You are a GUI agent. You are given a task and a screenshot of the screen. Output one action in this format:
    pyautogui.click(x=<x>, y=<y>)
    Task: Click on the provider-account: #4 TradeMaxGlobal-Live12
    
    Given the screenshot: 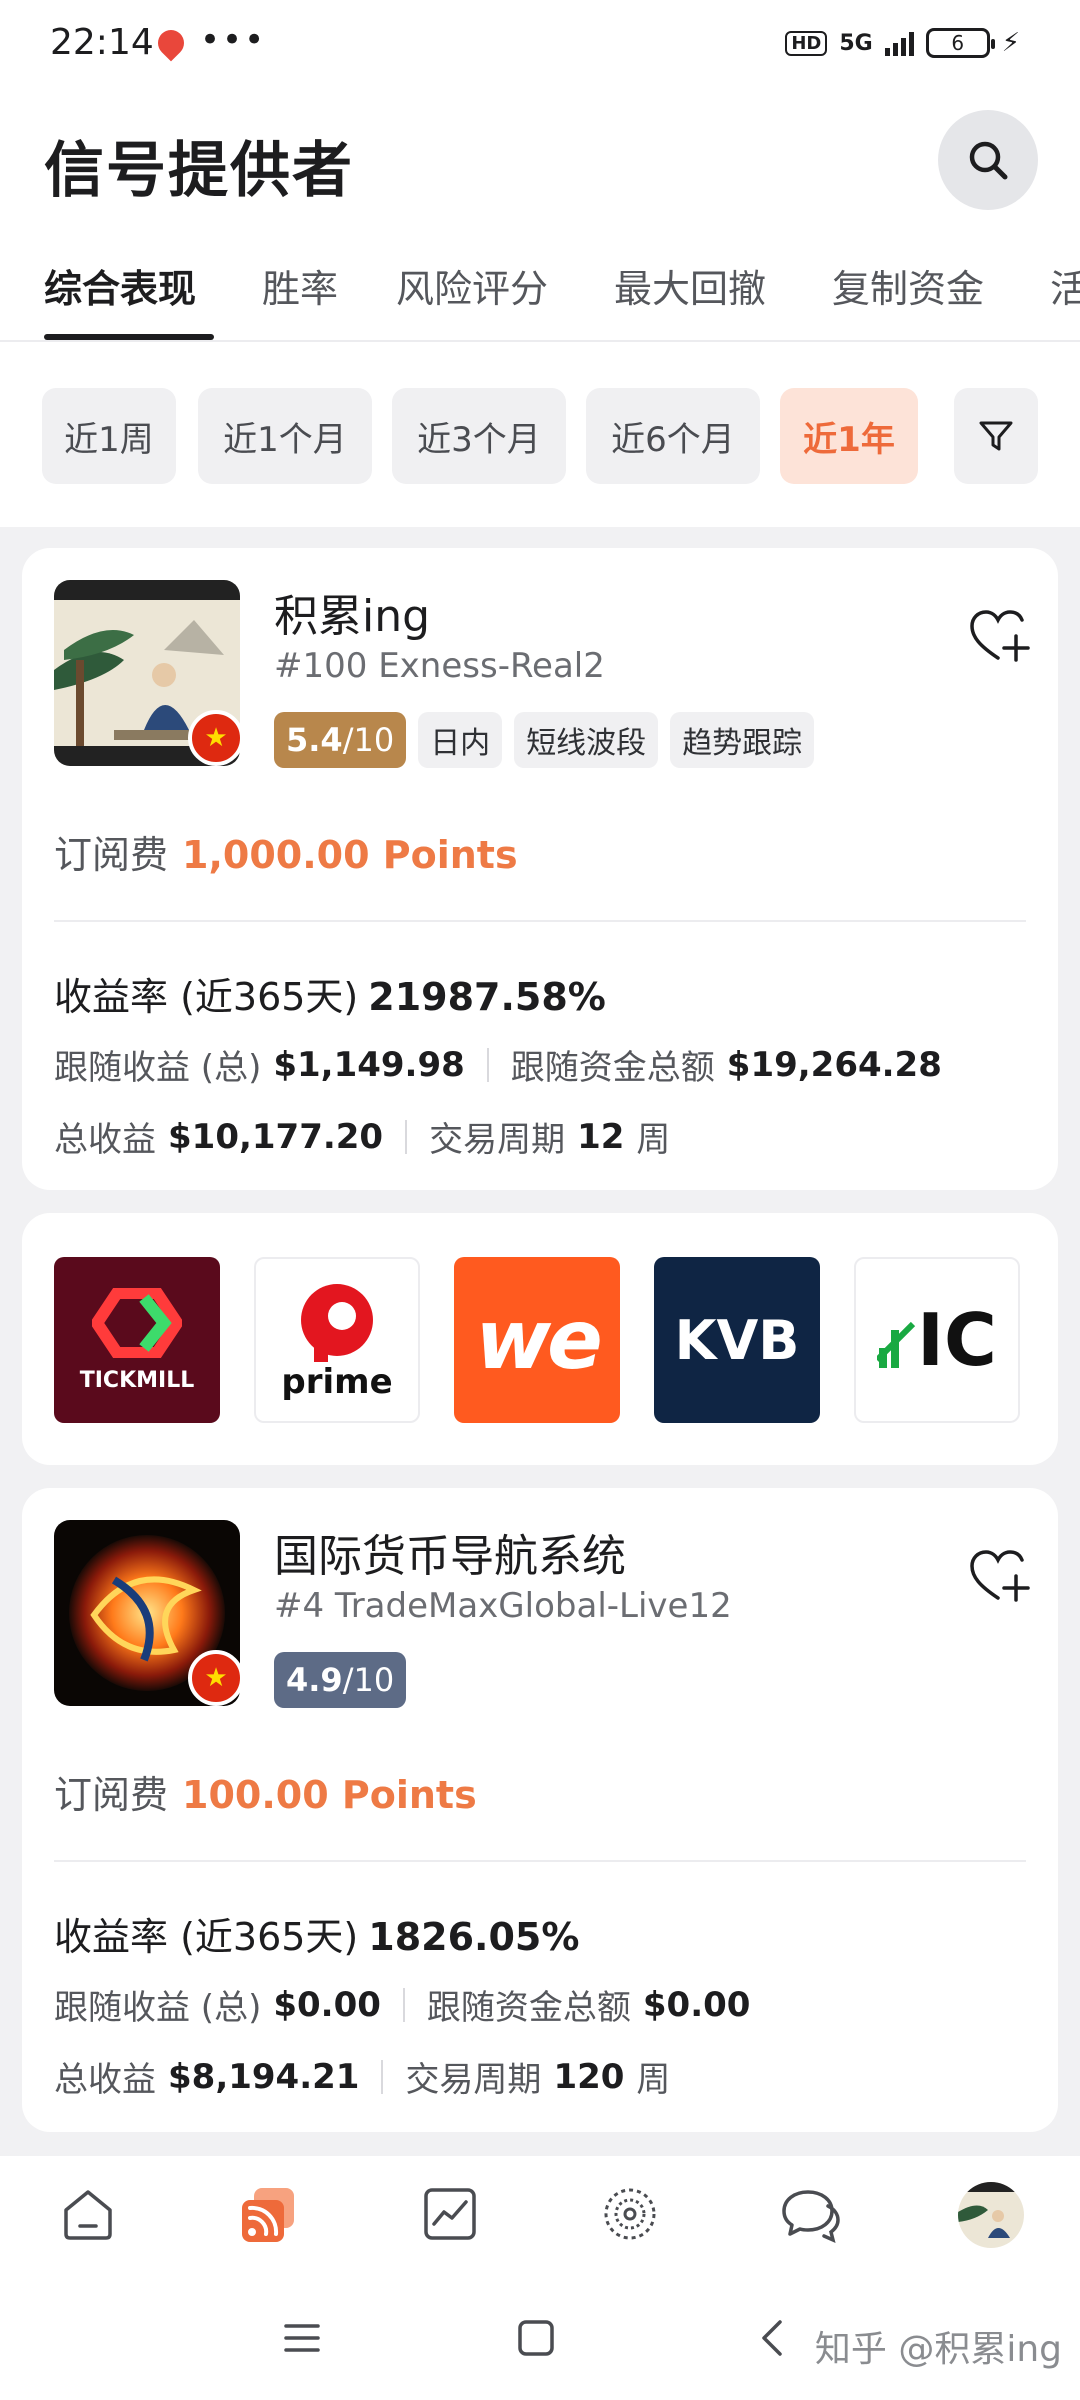 What is the action you would take?
    pyautogui.click(x=503, y=1606)
    